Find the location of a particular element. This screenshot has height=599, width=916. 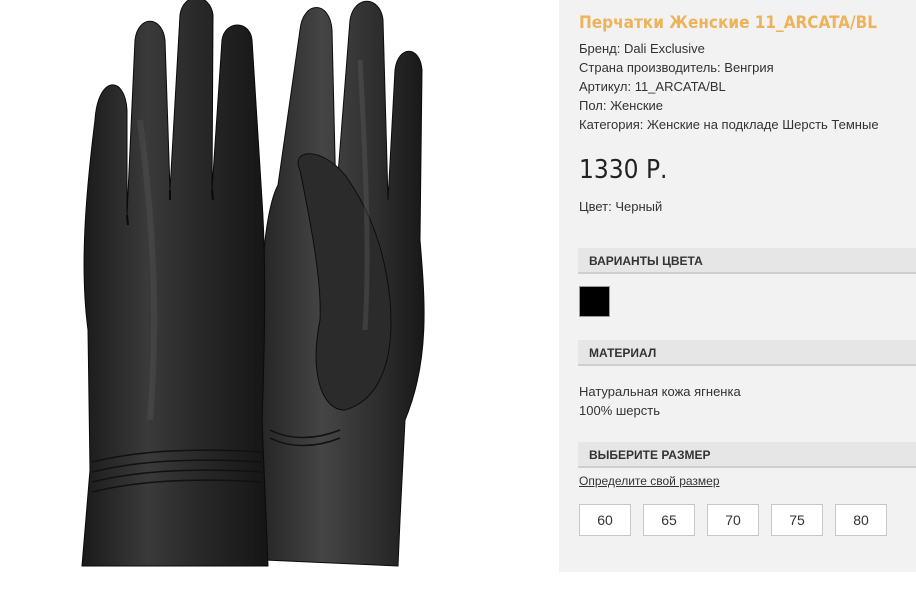

country-attribute: Страна производитель: Венгрия is located at coordinates (676, 67).